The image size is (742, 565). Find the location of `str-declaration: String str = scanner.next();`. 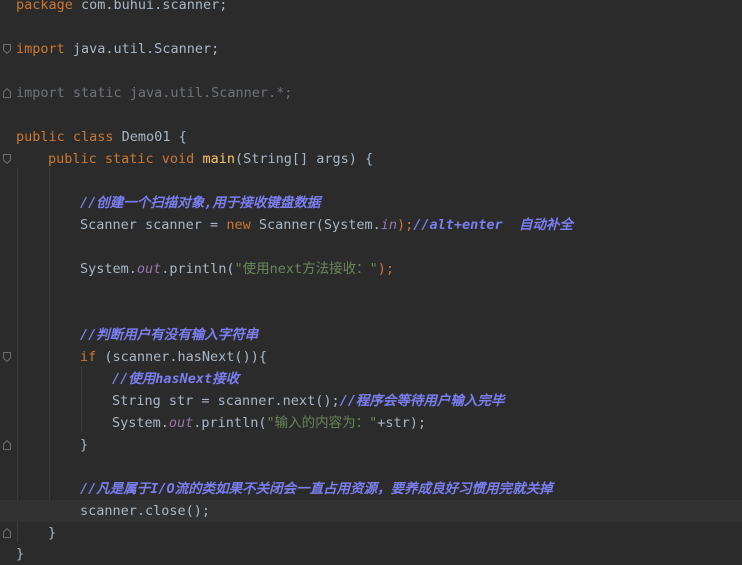

str-declaration: String str = scanner.next(); is located at coordinates (226, 401).